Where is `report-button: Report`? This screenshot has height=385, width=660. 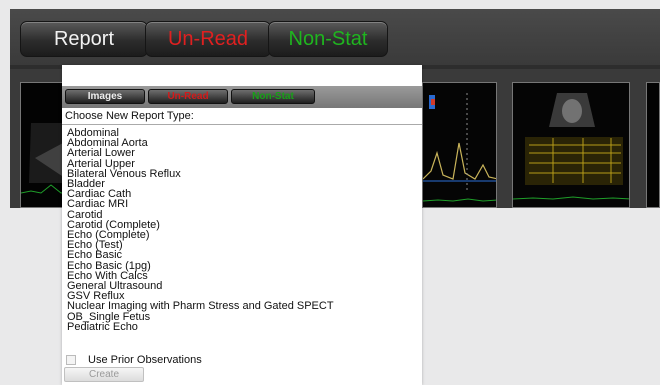 report-button: Report is located at coordinates (84, 39).